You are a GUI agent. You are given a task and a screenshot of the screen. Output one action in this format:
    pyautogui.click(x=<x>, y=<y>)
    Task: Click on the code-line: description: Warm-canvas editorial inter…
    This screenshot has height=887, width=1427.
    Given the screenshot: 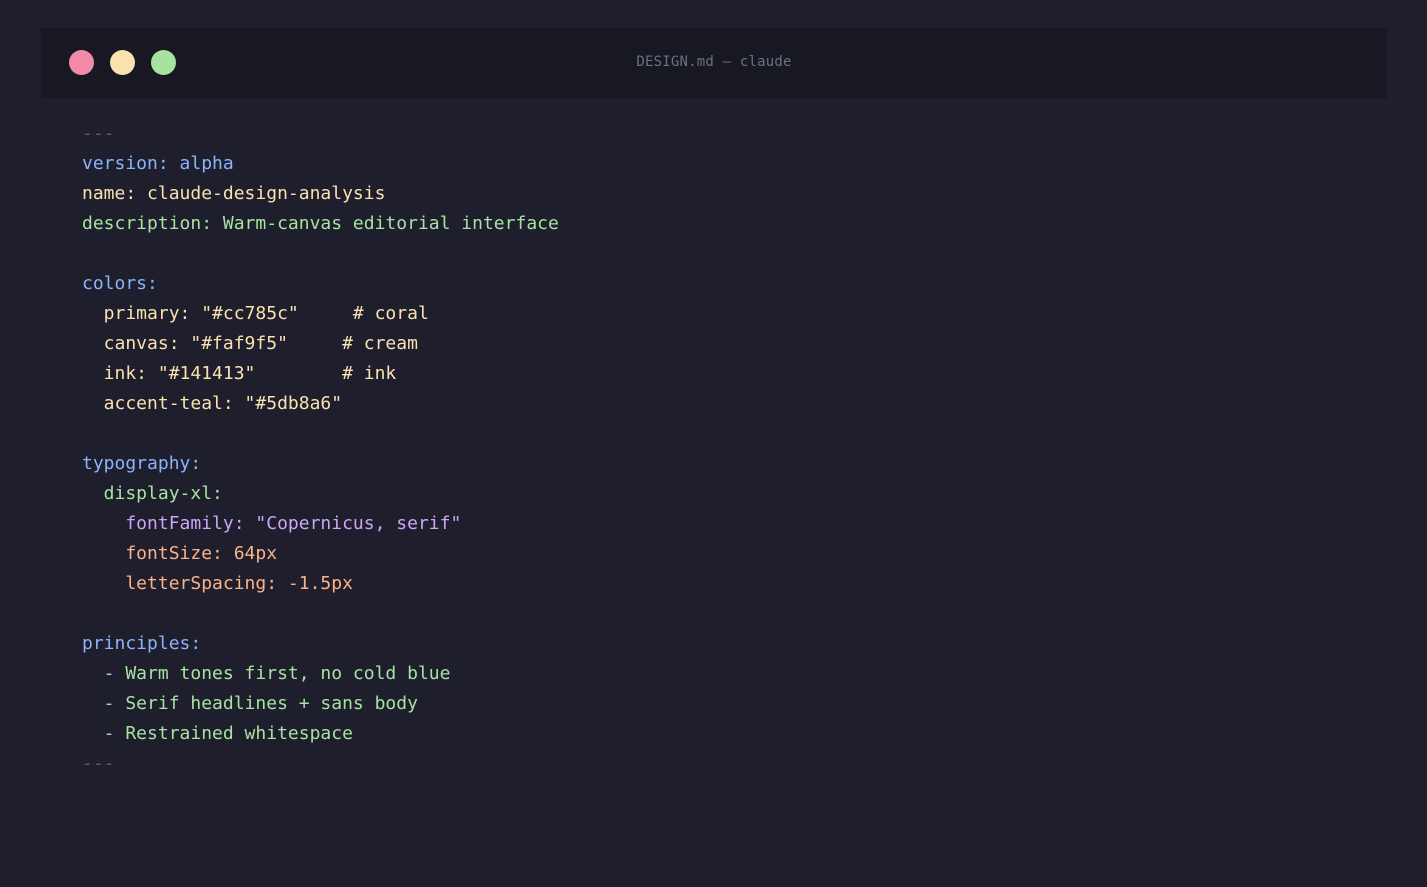 What is the action you would take?
    pyautogui.click(x=320, y=223)
    